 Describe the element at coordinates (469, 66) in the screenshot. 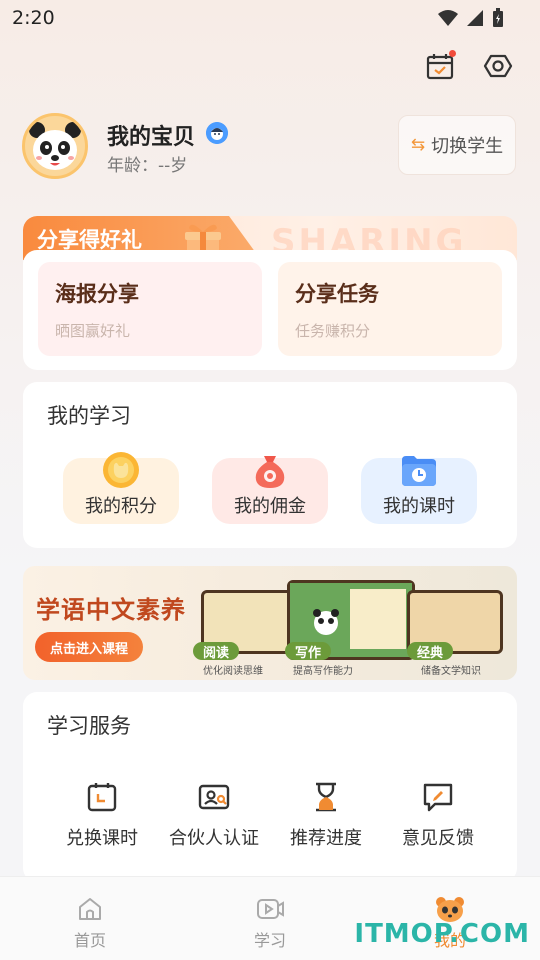

I see `top-actions` at that location.